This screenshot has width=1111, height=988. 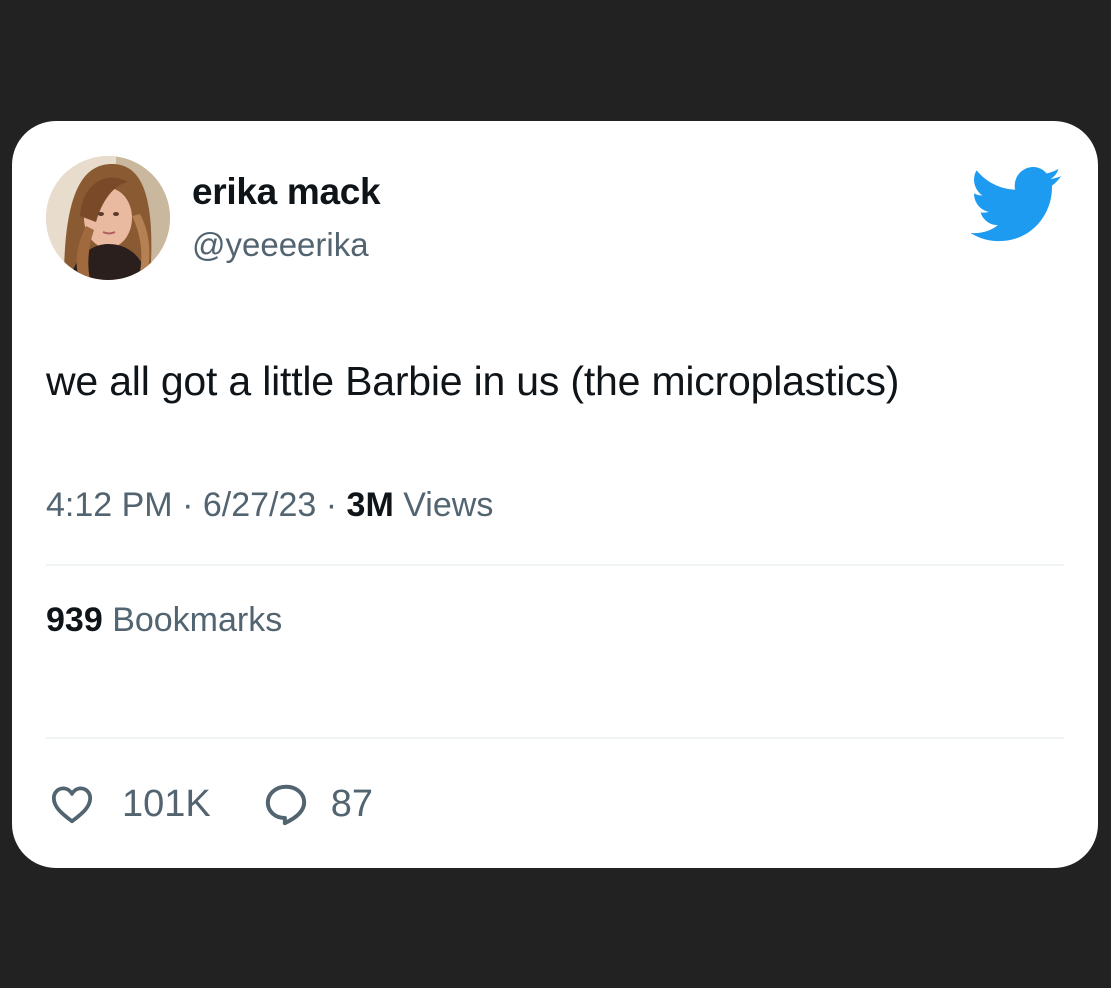 I want to click on reply-bubble-icon, so click(x=285, y=805).